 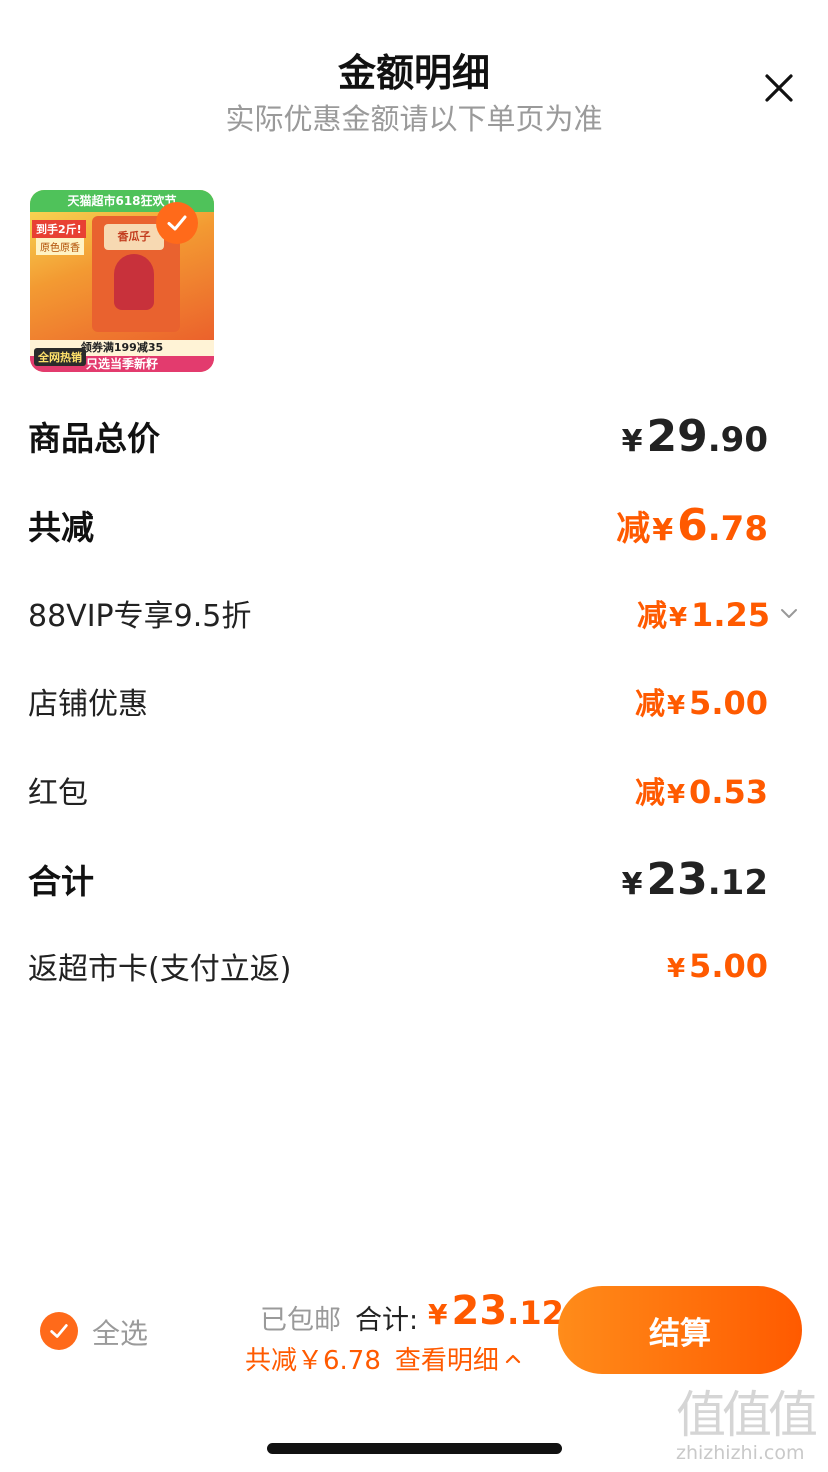 I want to click on discount-row-store: 店铺优惠 减 ¥ 5.00, so click(x=398, y=701).